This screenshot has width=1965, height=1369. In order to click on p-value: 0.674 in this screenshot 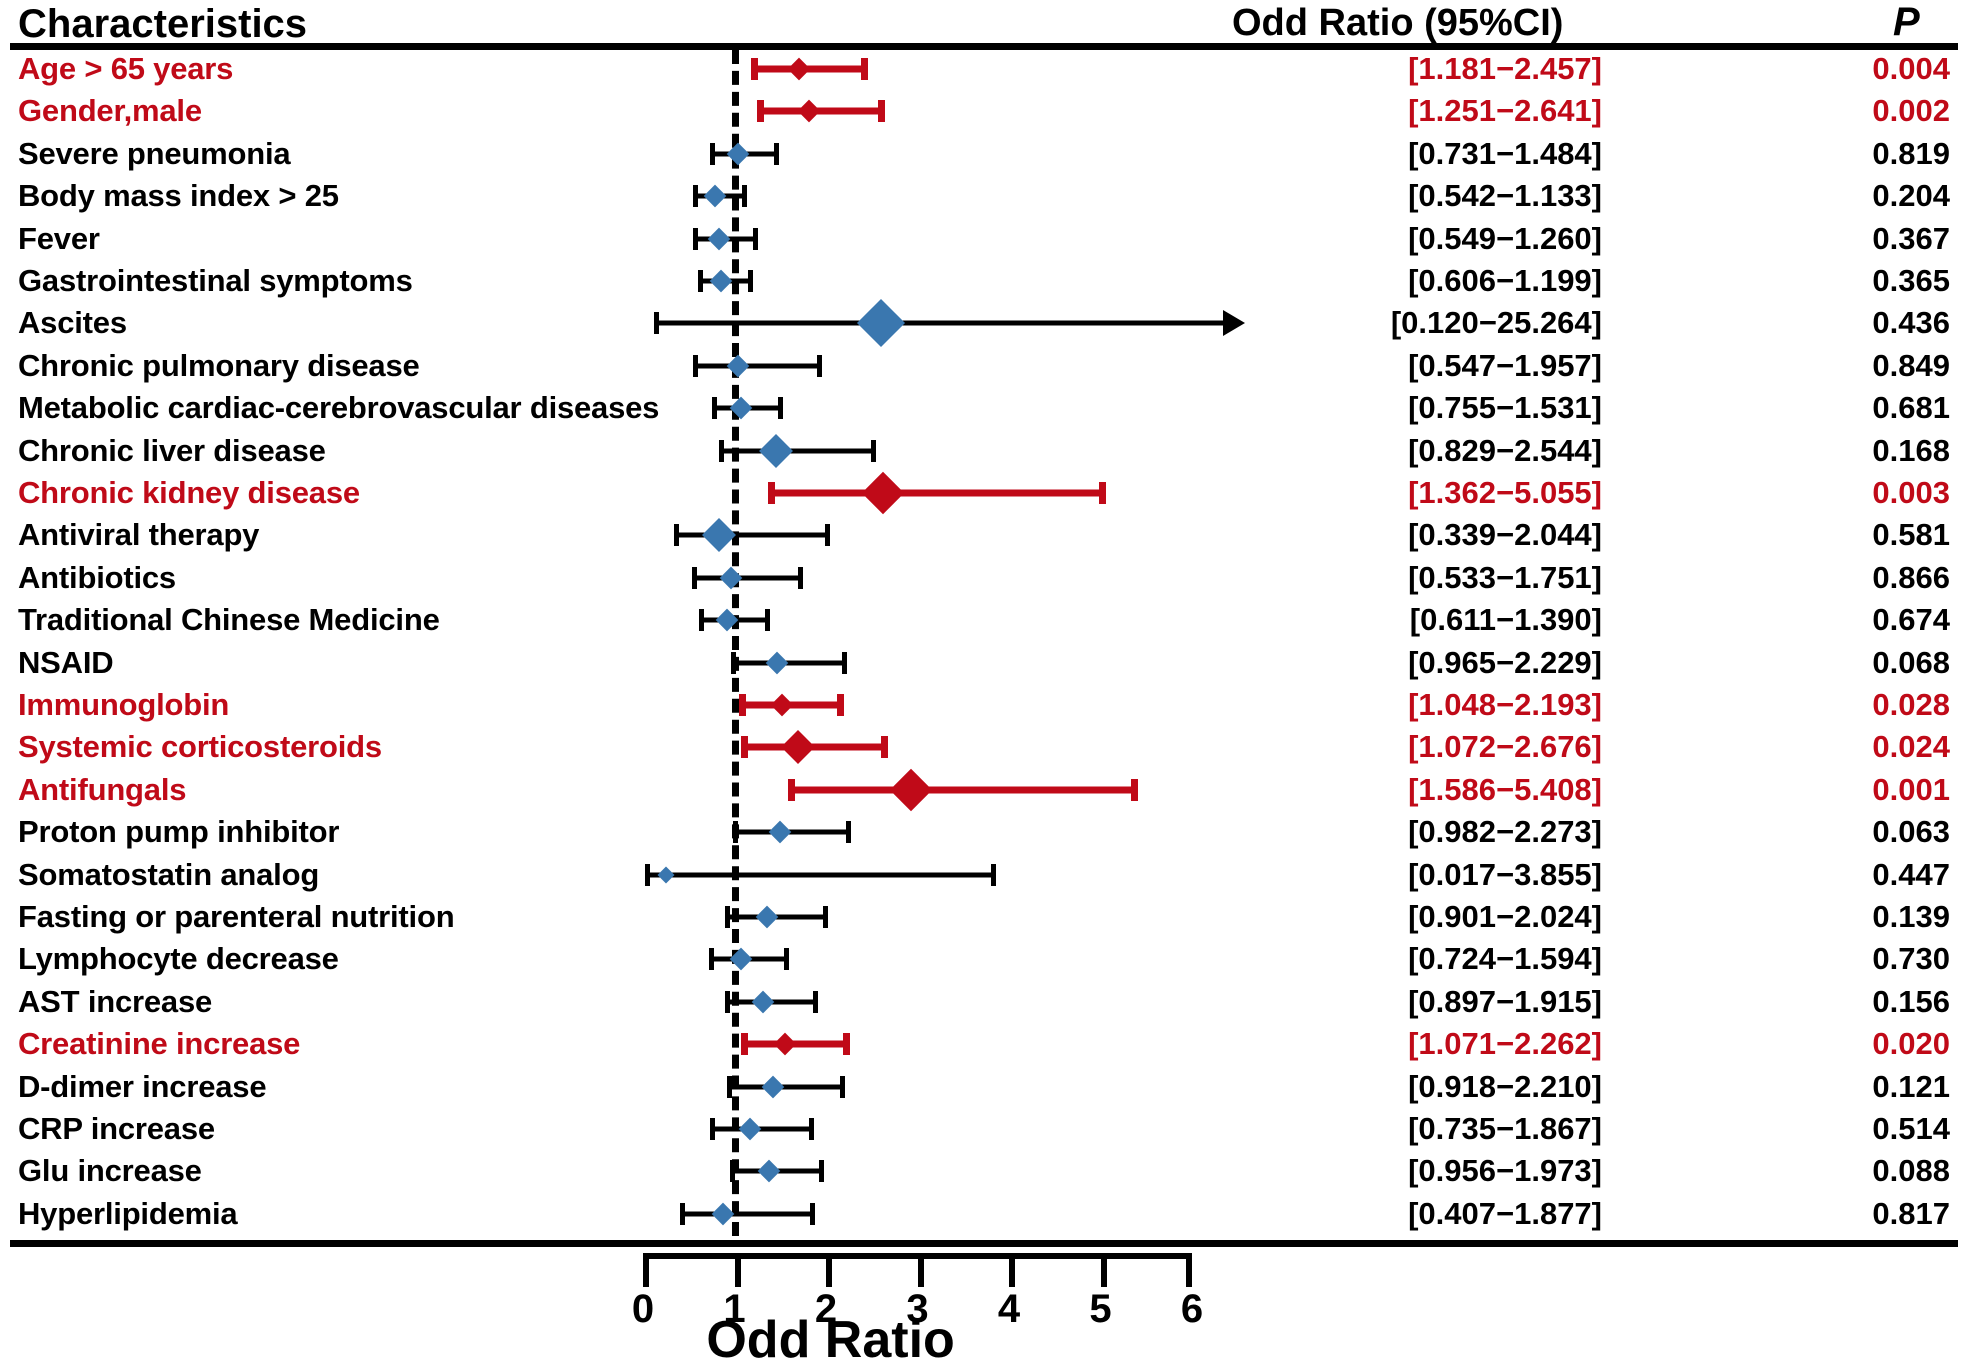, I will do `click(1911, 620)`.